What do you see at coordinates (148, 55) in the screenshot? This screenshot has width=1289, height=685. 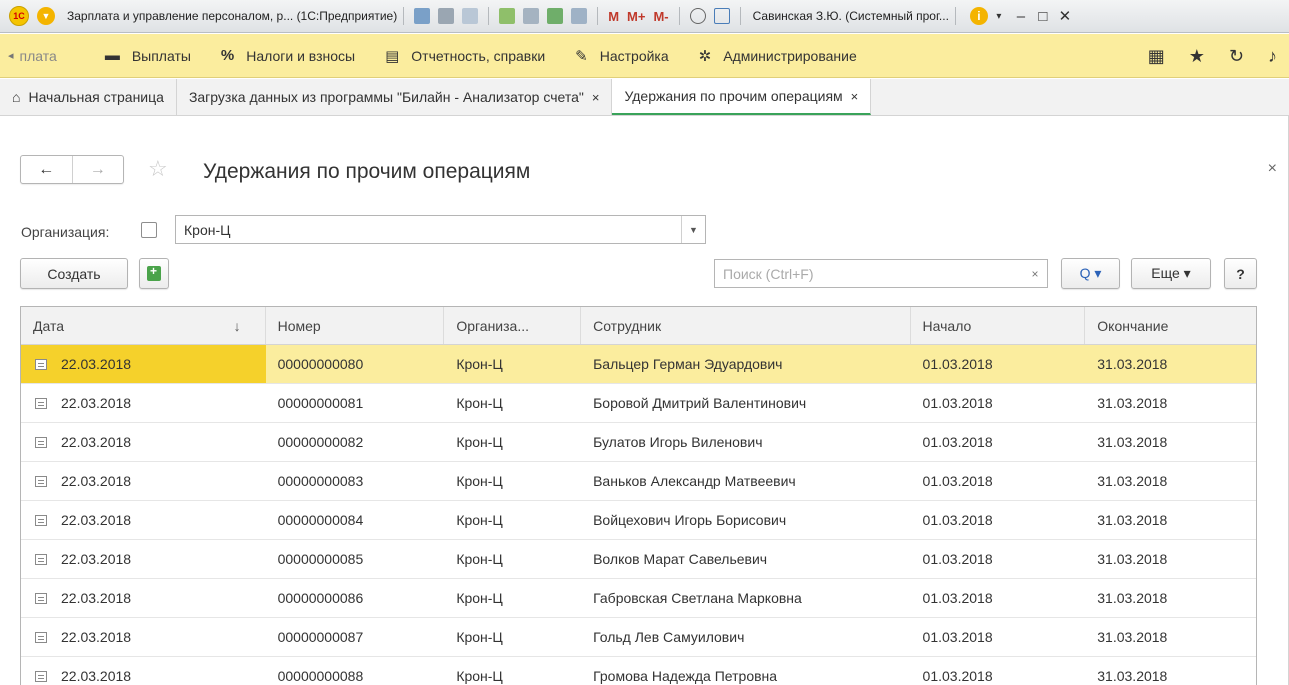 I see `section-payments: ▬ Выплаты` at bounding box center [148, 55].